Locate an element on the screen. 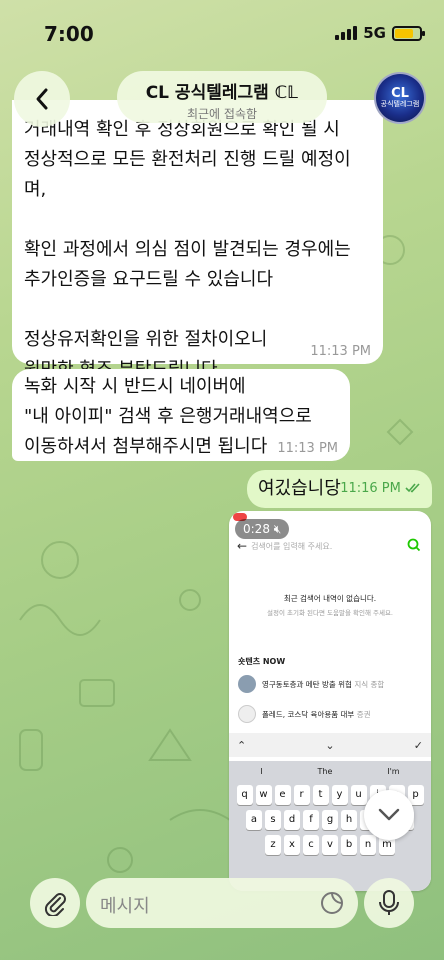 This screenshot has width=444, height=960. message-time-status: 11:16 PM is located at coordinates (380, 489).